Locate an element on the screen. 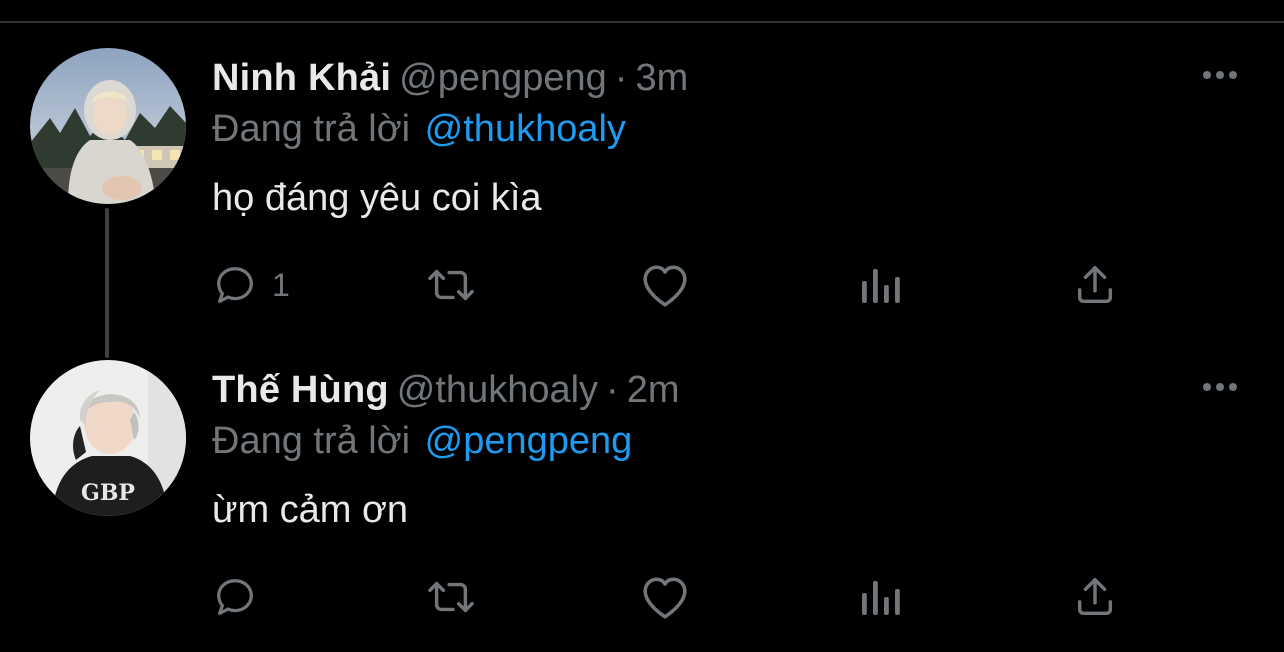 This screenshot has height=652, width=1284. reply-count: 1 is located at coordinates (281, 285).